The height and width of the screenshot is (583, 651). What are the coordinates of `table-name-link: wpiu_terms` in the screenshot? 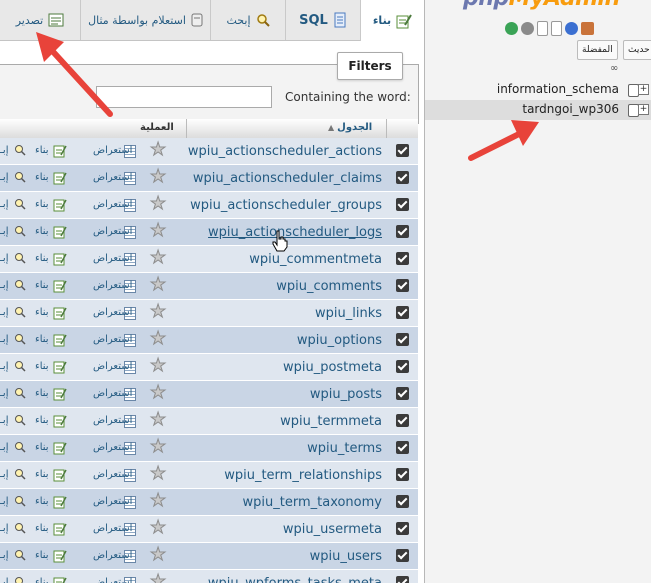 It's located at (344, 448).